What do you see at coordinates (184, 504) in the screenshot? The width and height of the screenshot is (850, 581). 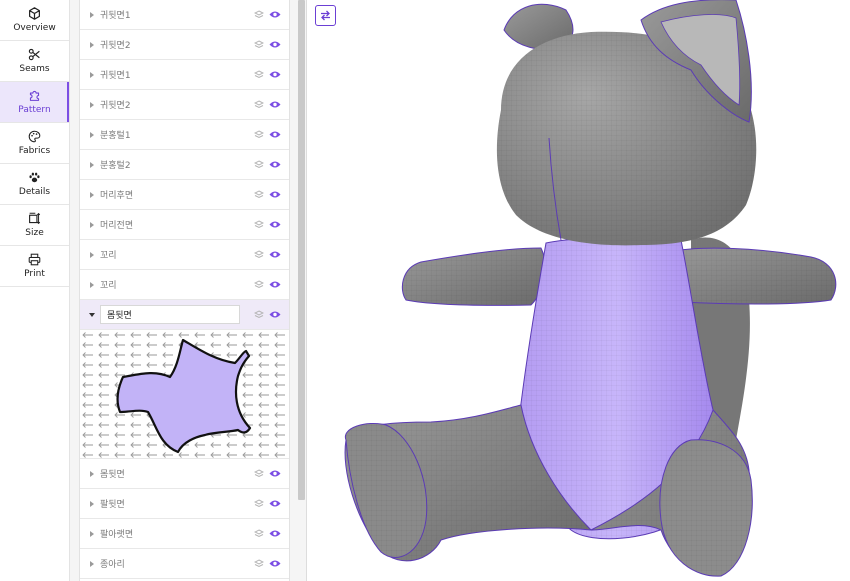 I see `piece-row: 팔뒷면` at bounding box center [184, 504].